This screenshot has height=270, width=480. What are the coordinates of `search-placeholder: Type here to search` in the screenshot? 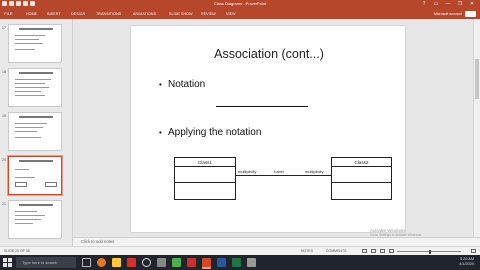 It's located at (40, 262).